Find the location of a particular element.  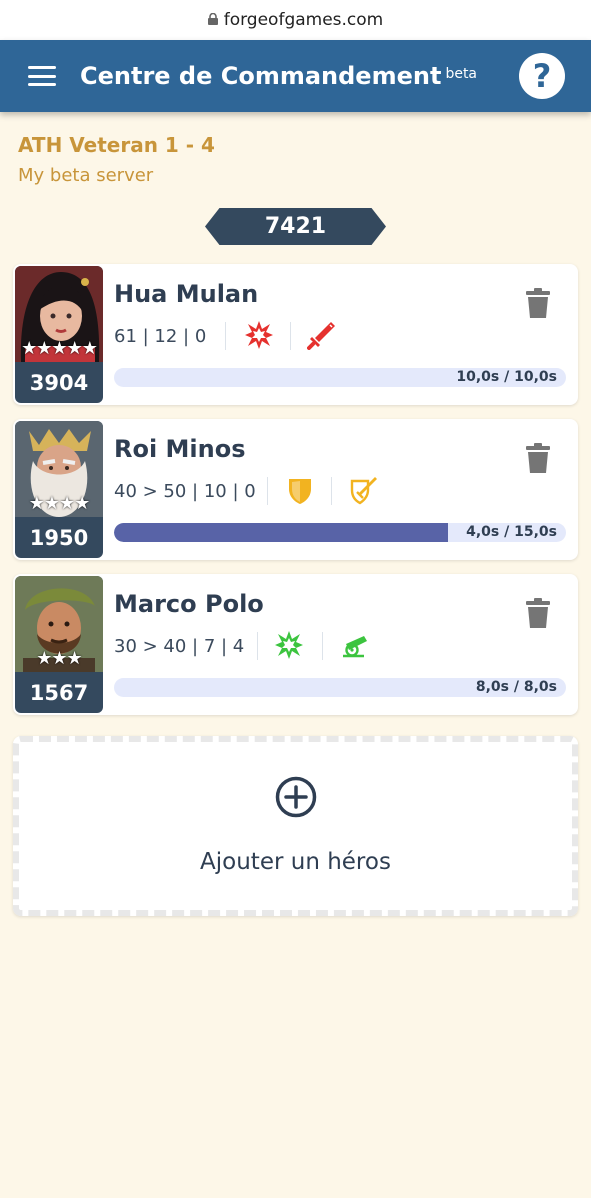

cooldown-progress-bar: 4,0s / 15,0s is located at coordinates (340, 532).